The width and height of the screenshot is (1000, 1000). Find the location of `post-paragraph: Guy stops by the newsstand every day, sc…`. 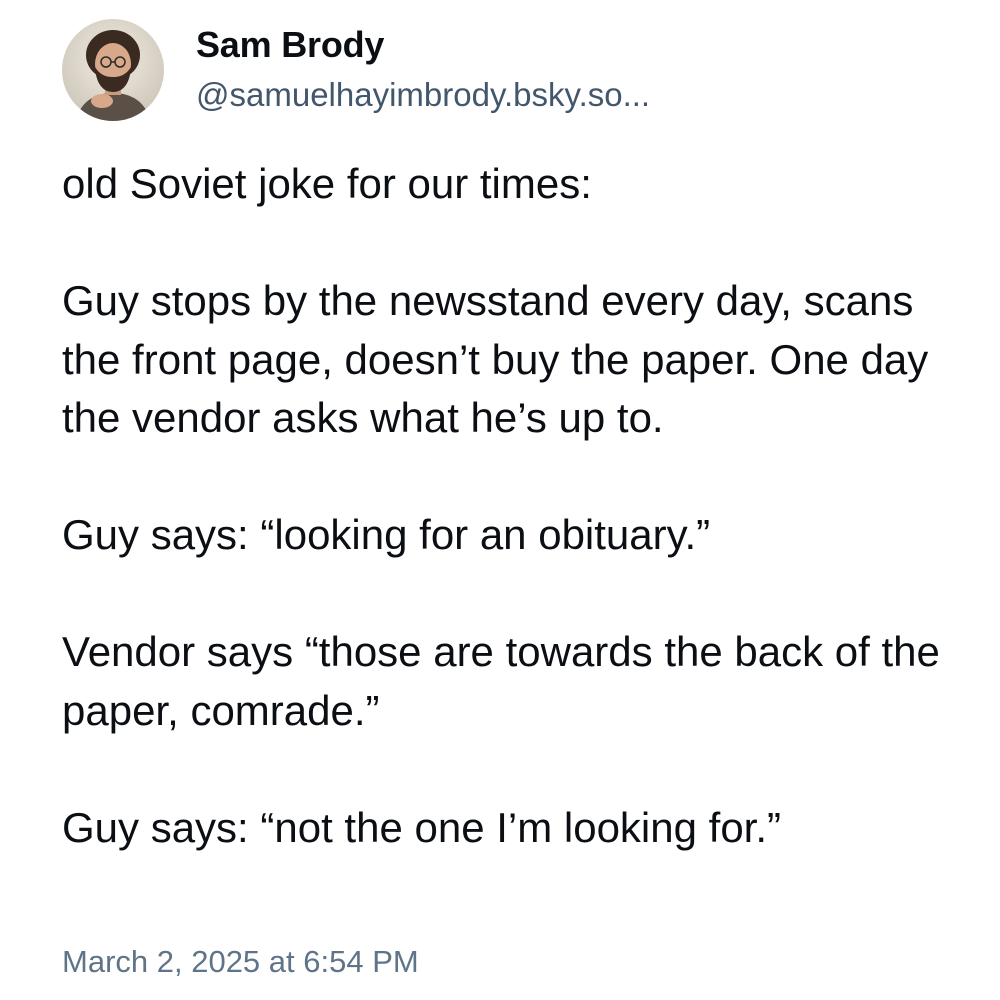

post-paragraph: Guy stops by the newsstand every day, sc… is located at coordinates (495, 359).